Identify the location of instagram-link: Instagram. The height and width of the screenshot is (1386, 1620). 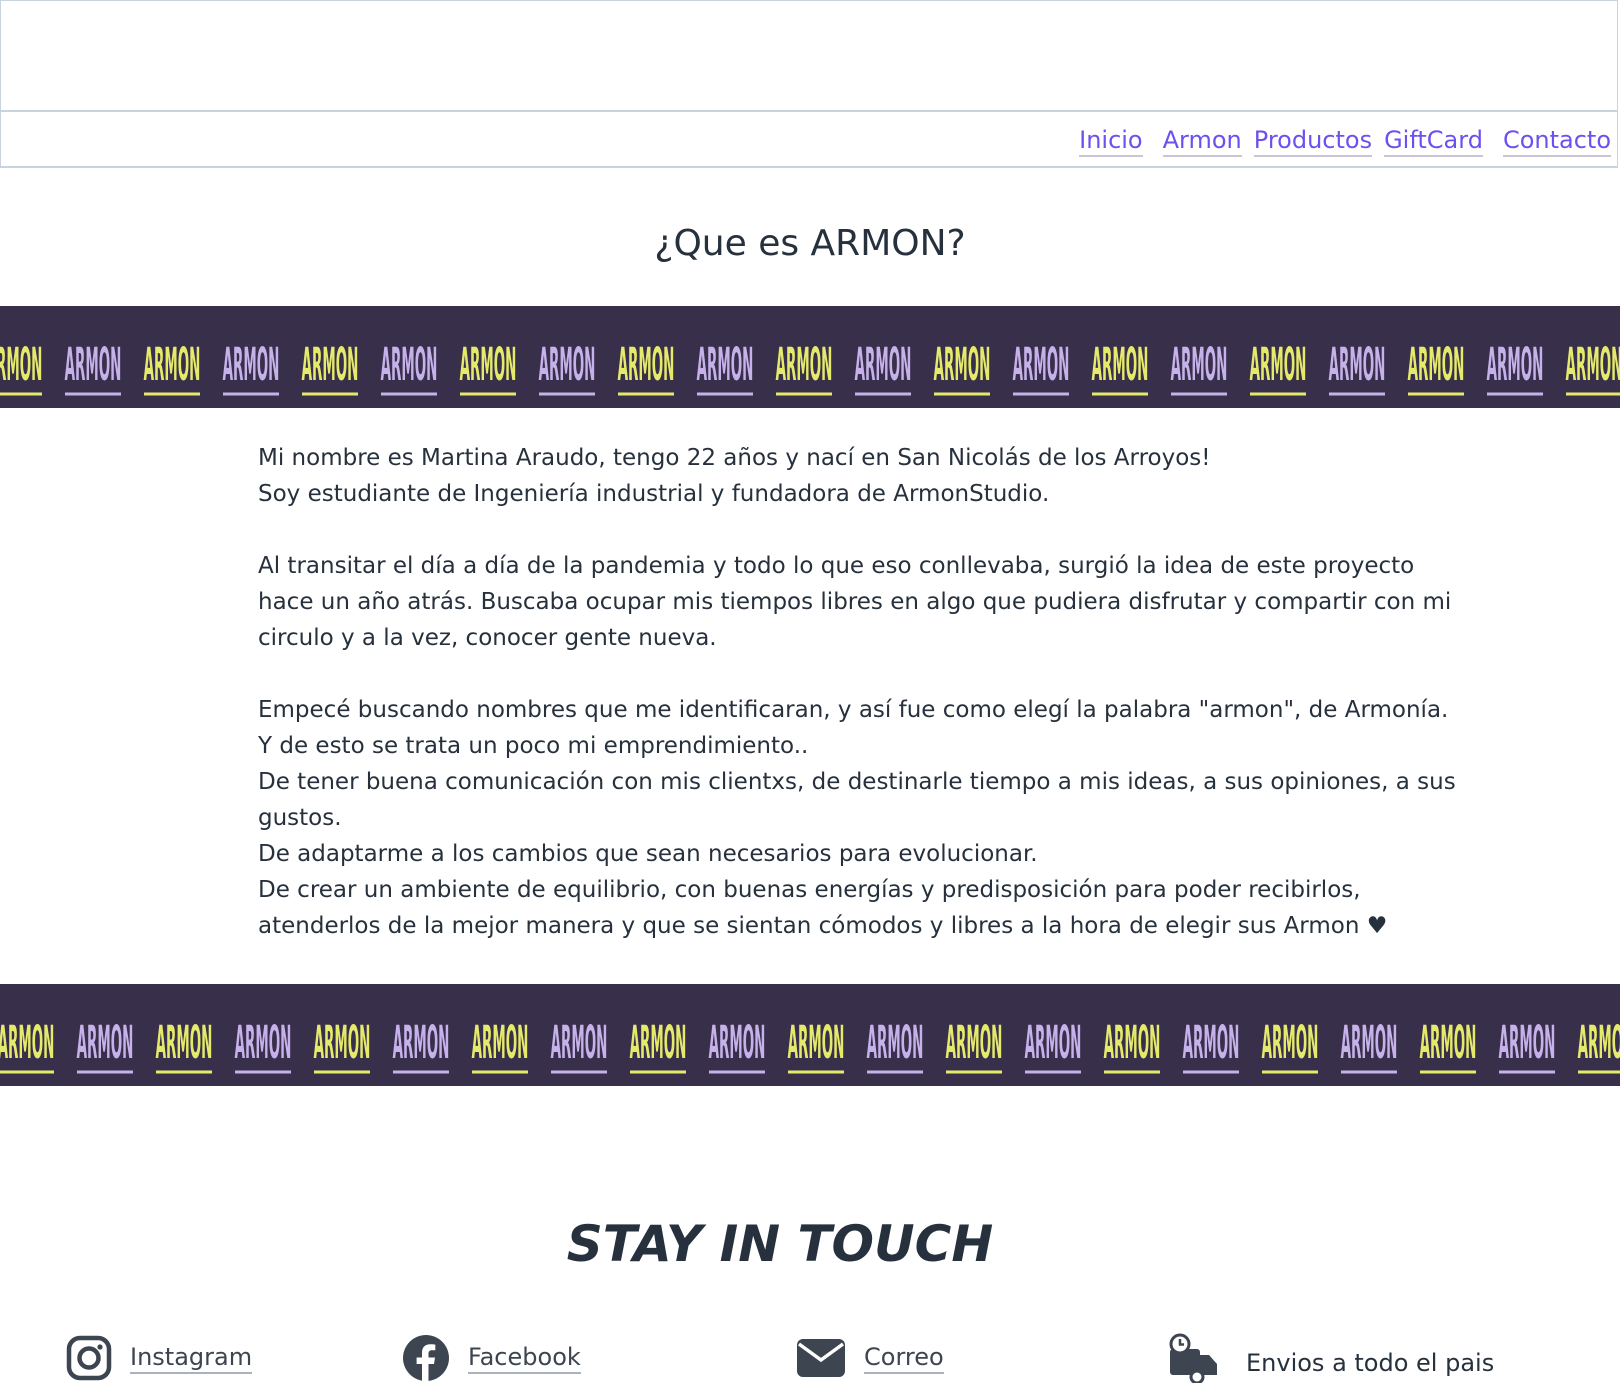
(191, 1358).